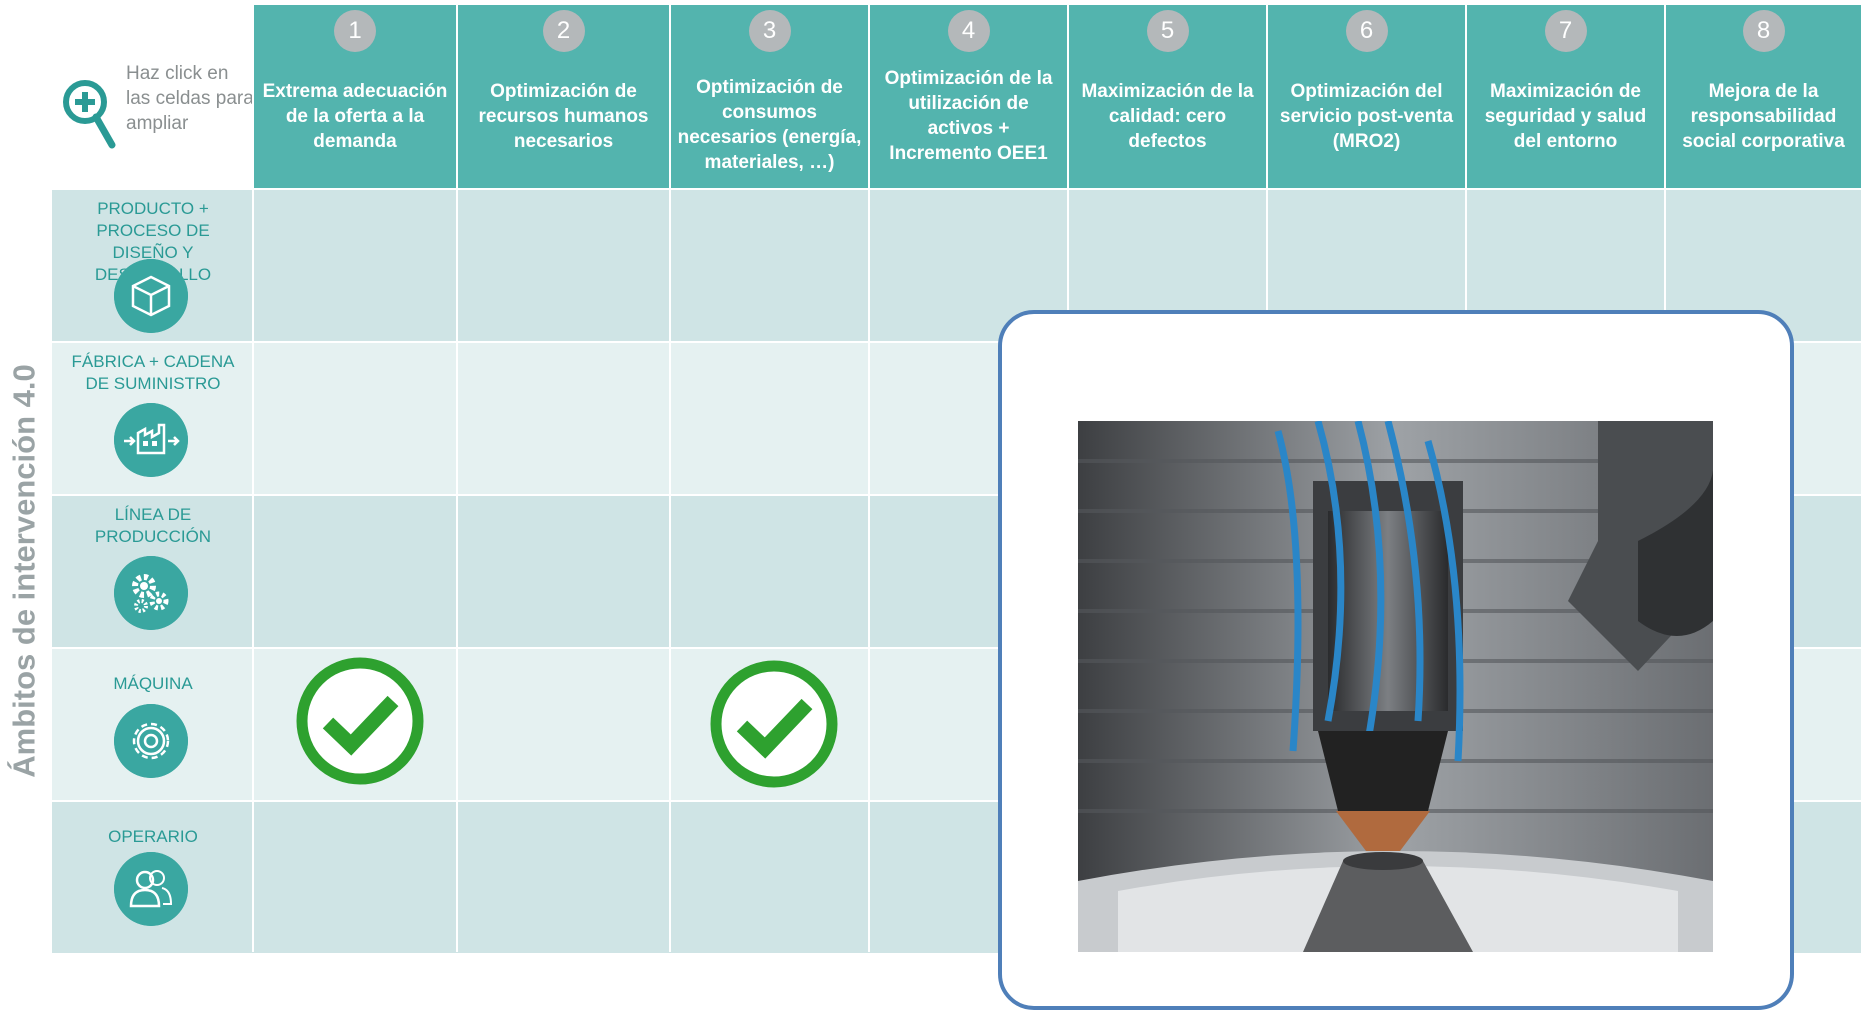 Image resolution: width=1861 pixels, height=1010 pixels. I want to click on gear-icon, so click(151, 741).